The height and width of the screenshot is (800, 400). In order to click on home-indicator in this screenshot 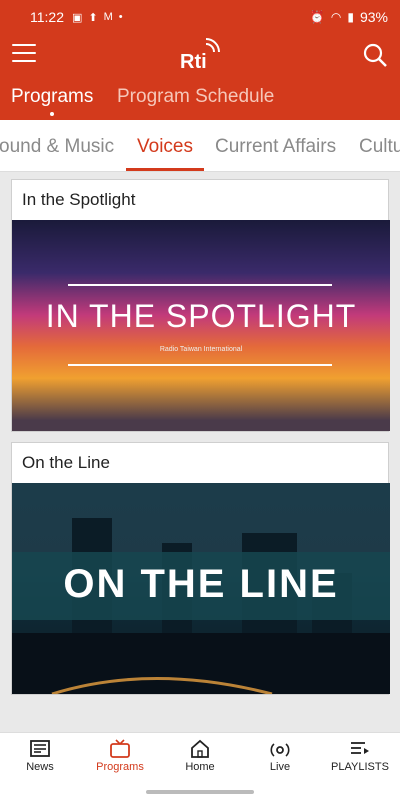, I will do `click(200, 792)`.